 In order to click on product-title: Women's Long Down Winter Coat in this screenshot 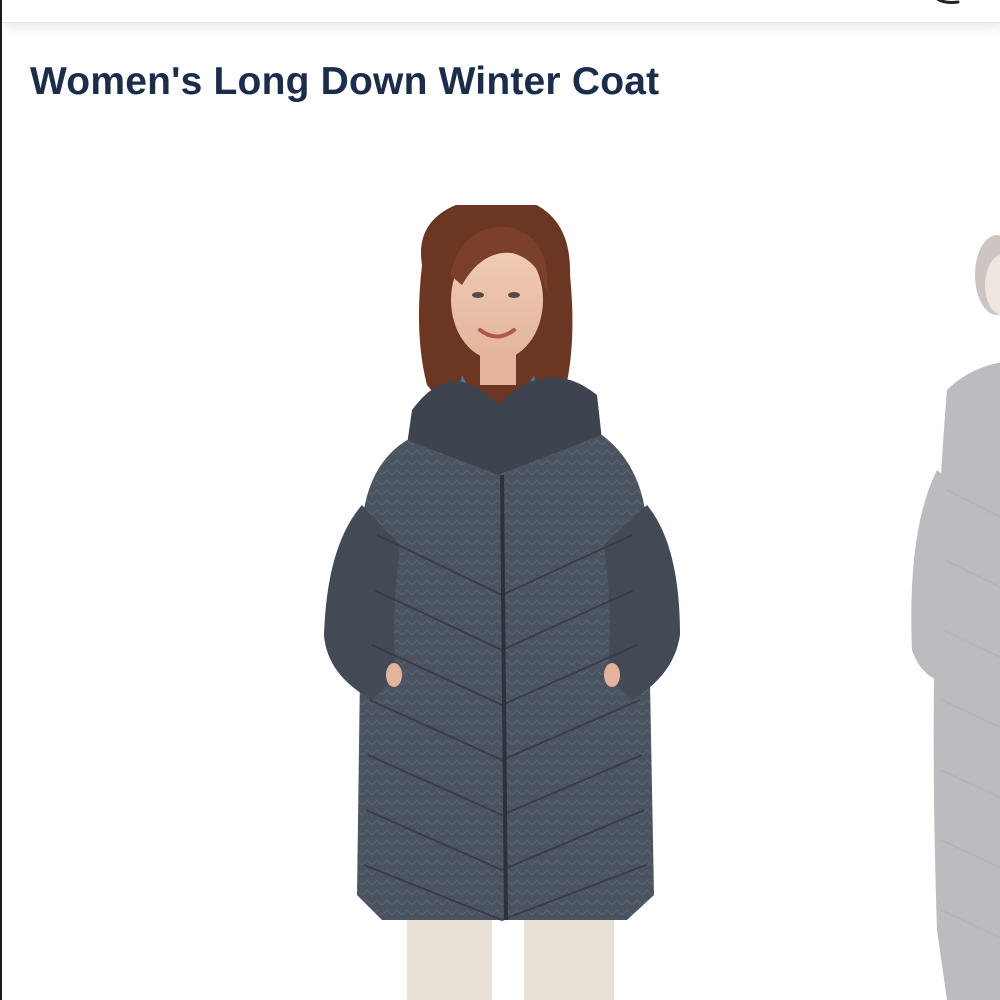, I will do `click(345, 81)`.